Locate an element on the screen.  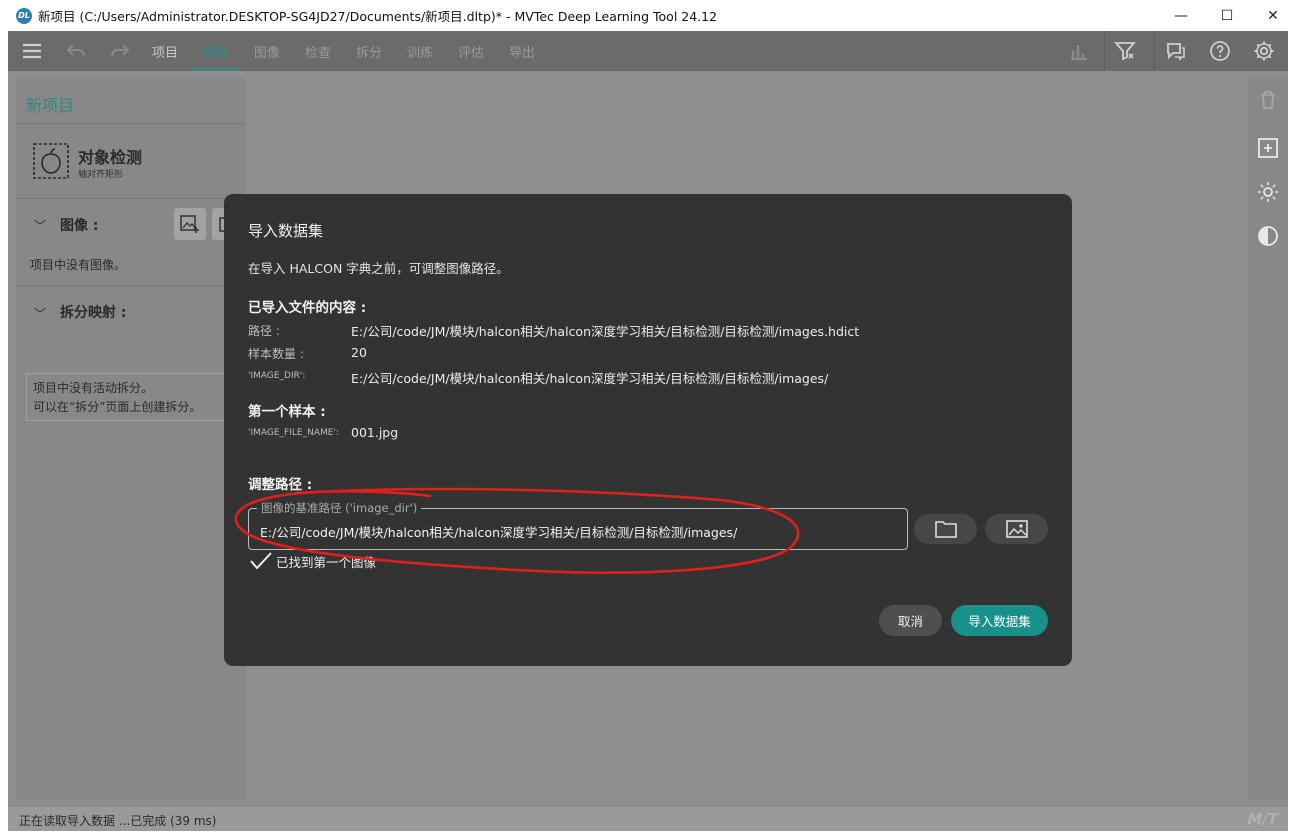
task-subtype: 轴对齐矩形 is located at coordinates (101, 175).